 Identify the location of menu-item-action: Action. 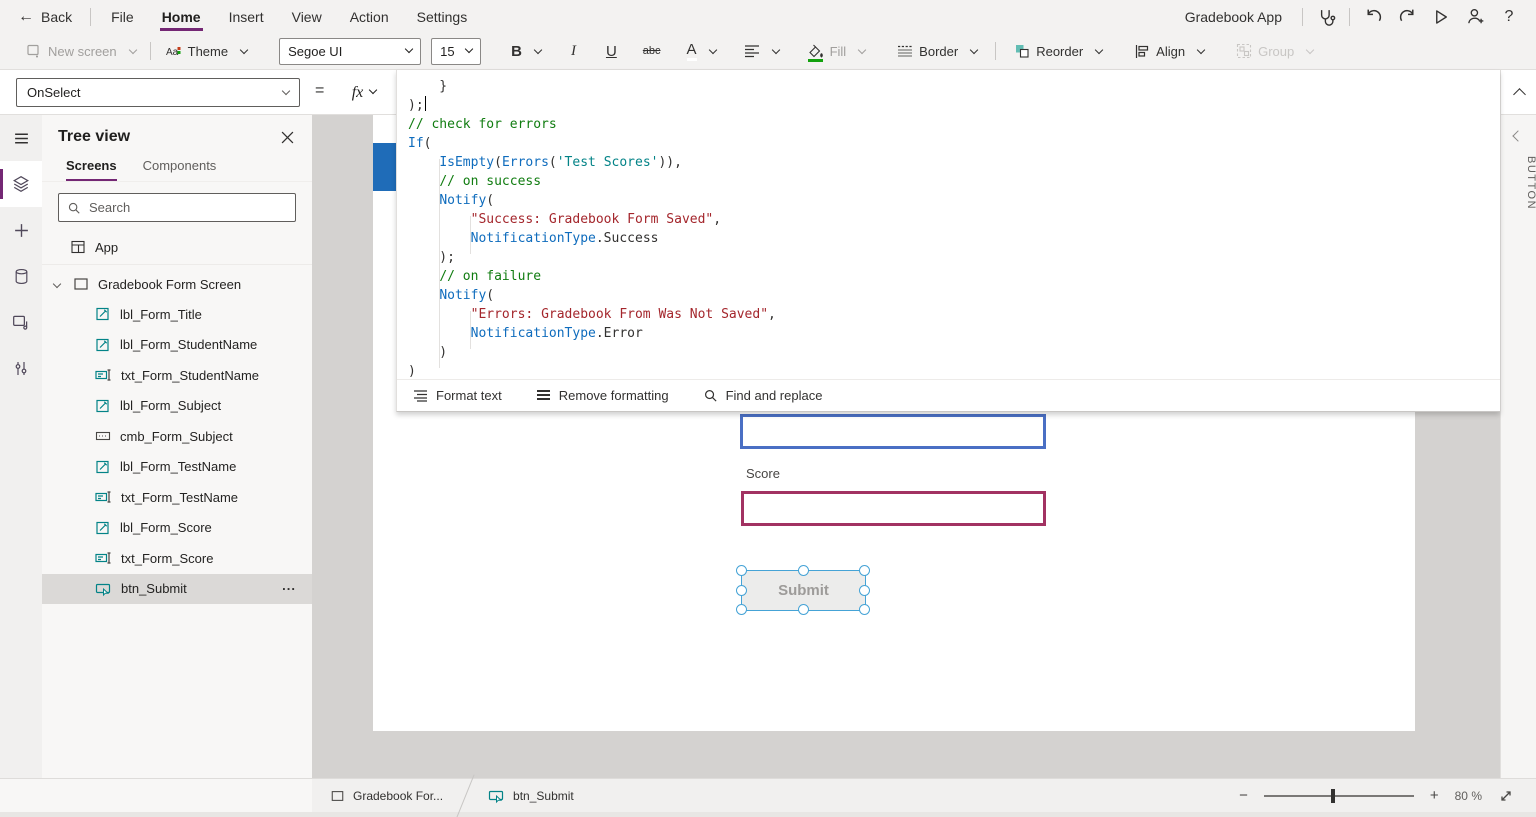
(369, 16).